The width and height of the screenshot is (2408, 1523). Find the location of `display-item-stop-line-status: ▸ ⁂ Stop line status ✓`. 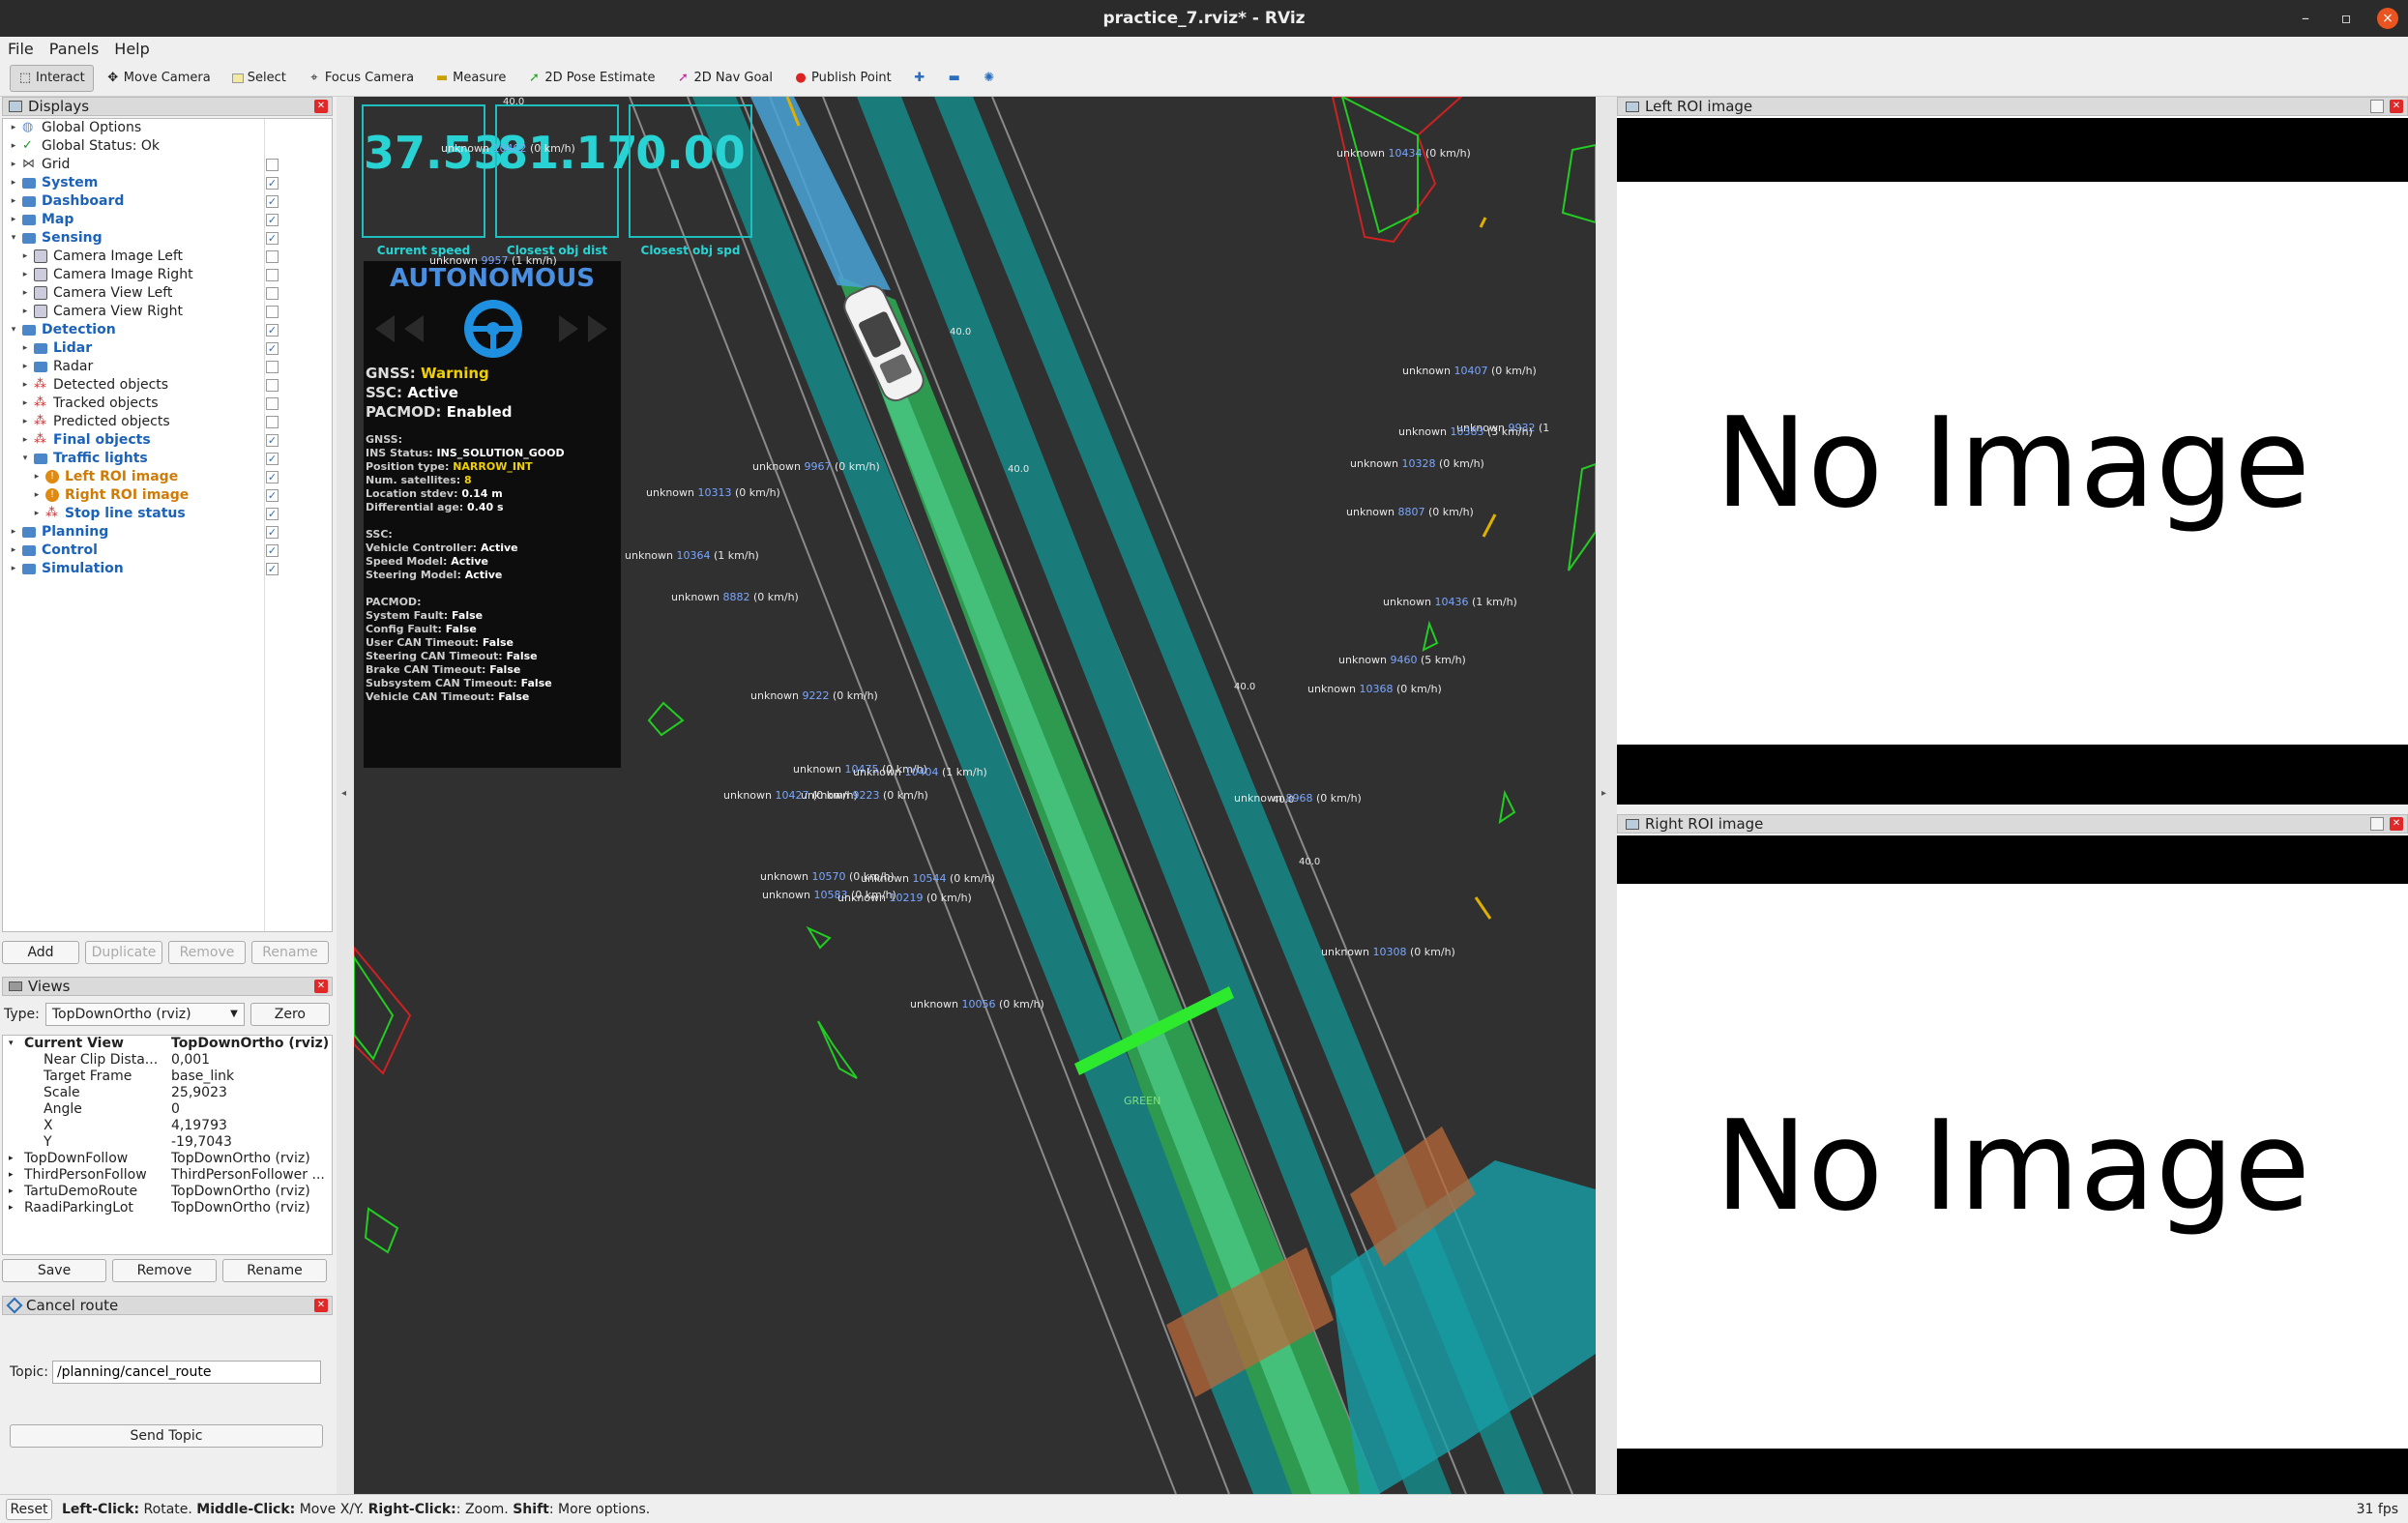

display-item-stop-line-status: ▸ ⁂ Stop line status ✓ is located at coordinates (167, 514).